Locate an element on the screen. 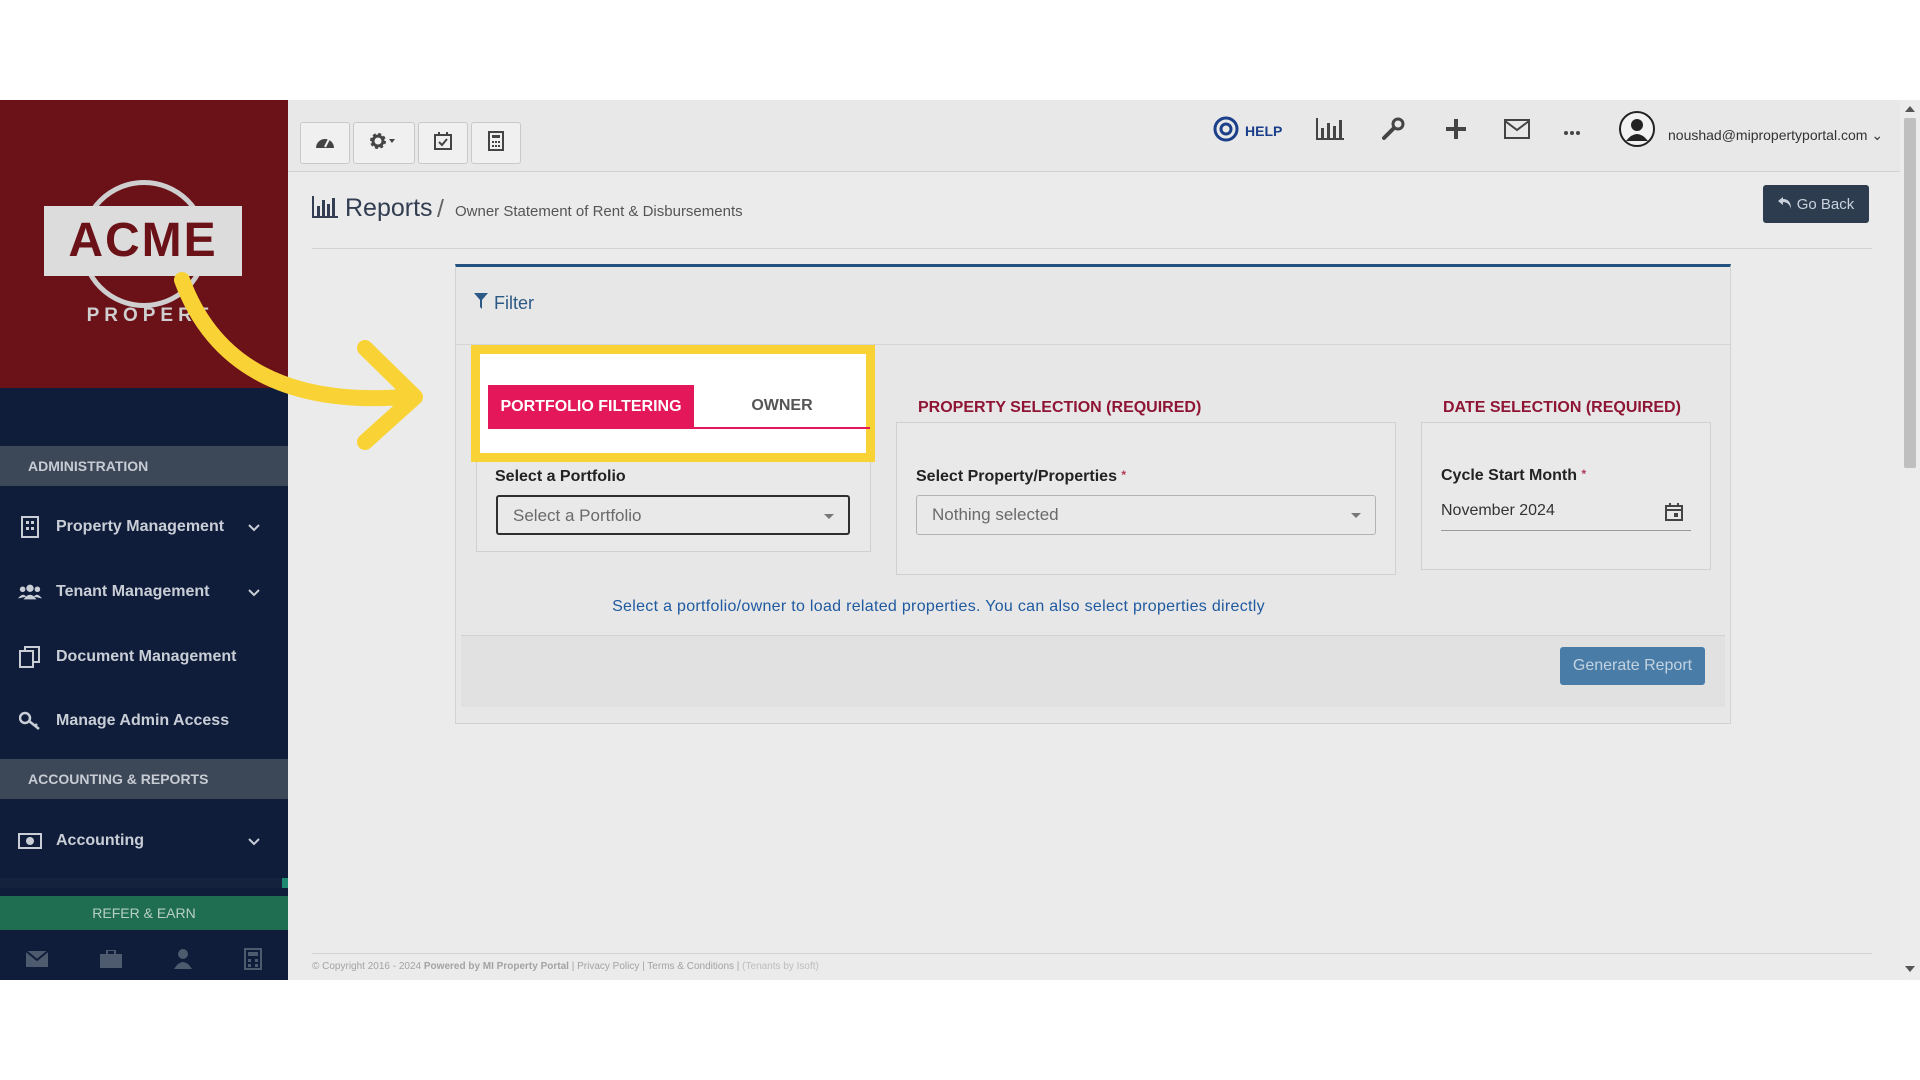  tab-owner: OWNER is located at coordinates (782, 407).